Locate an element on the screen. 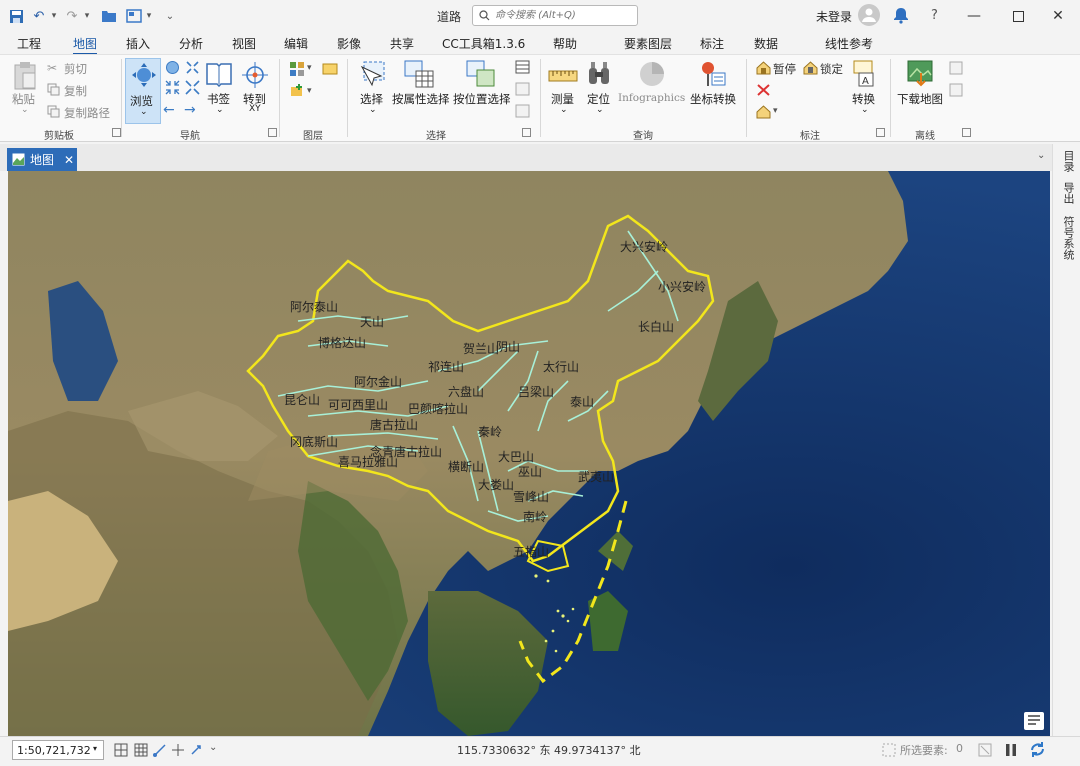  download-map-button: 下载地图 is located at coordinates (920, 99).